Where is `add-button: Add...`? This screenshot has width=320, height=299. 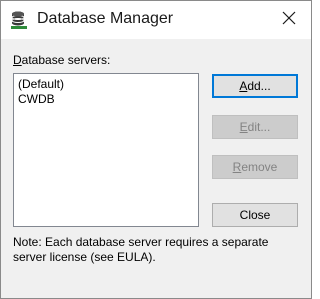 add-button: Add... is located at coordinates (255, 86).